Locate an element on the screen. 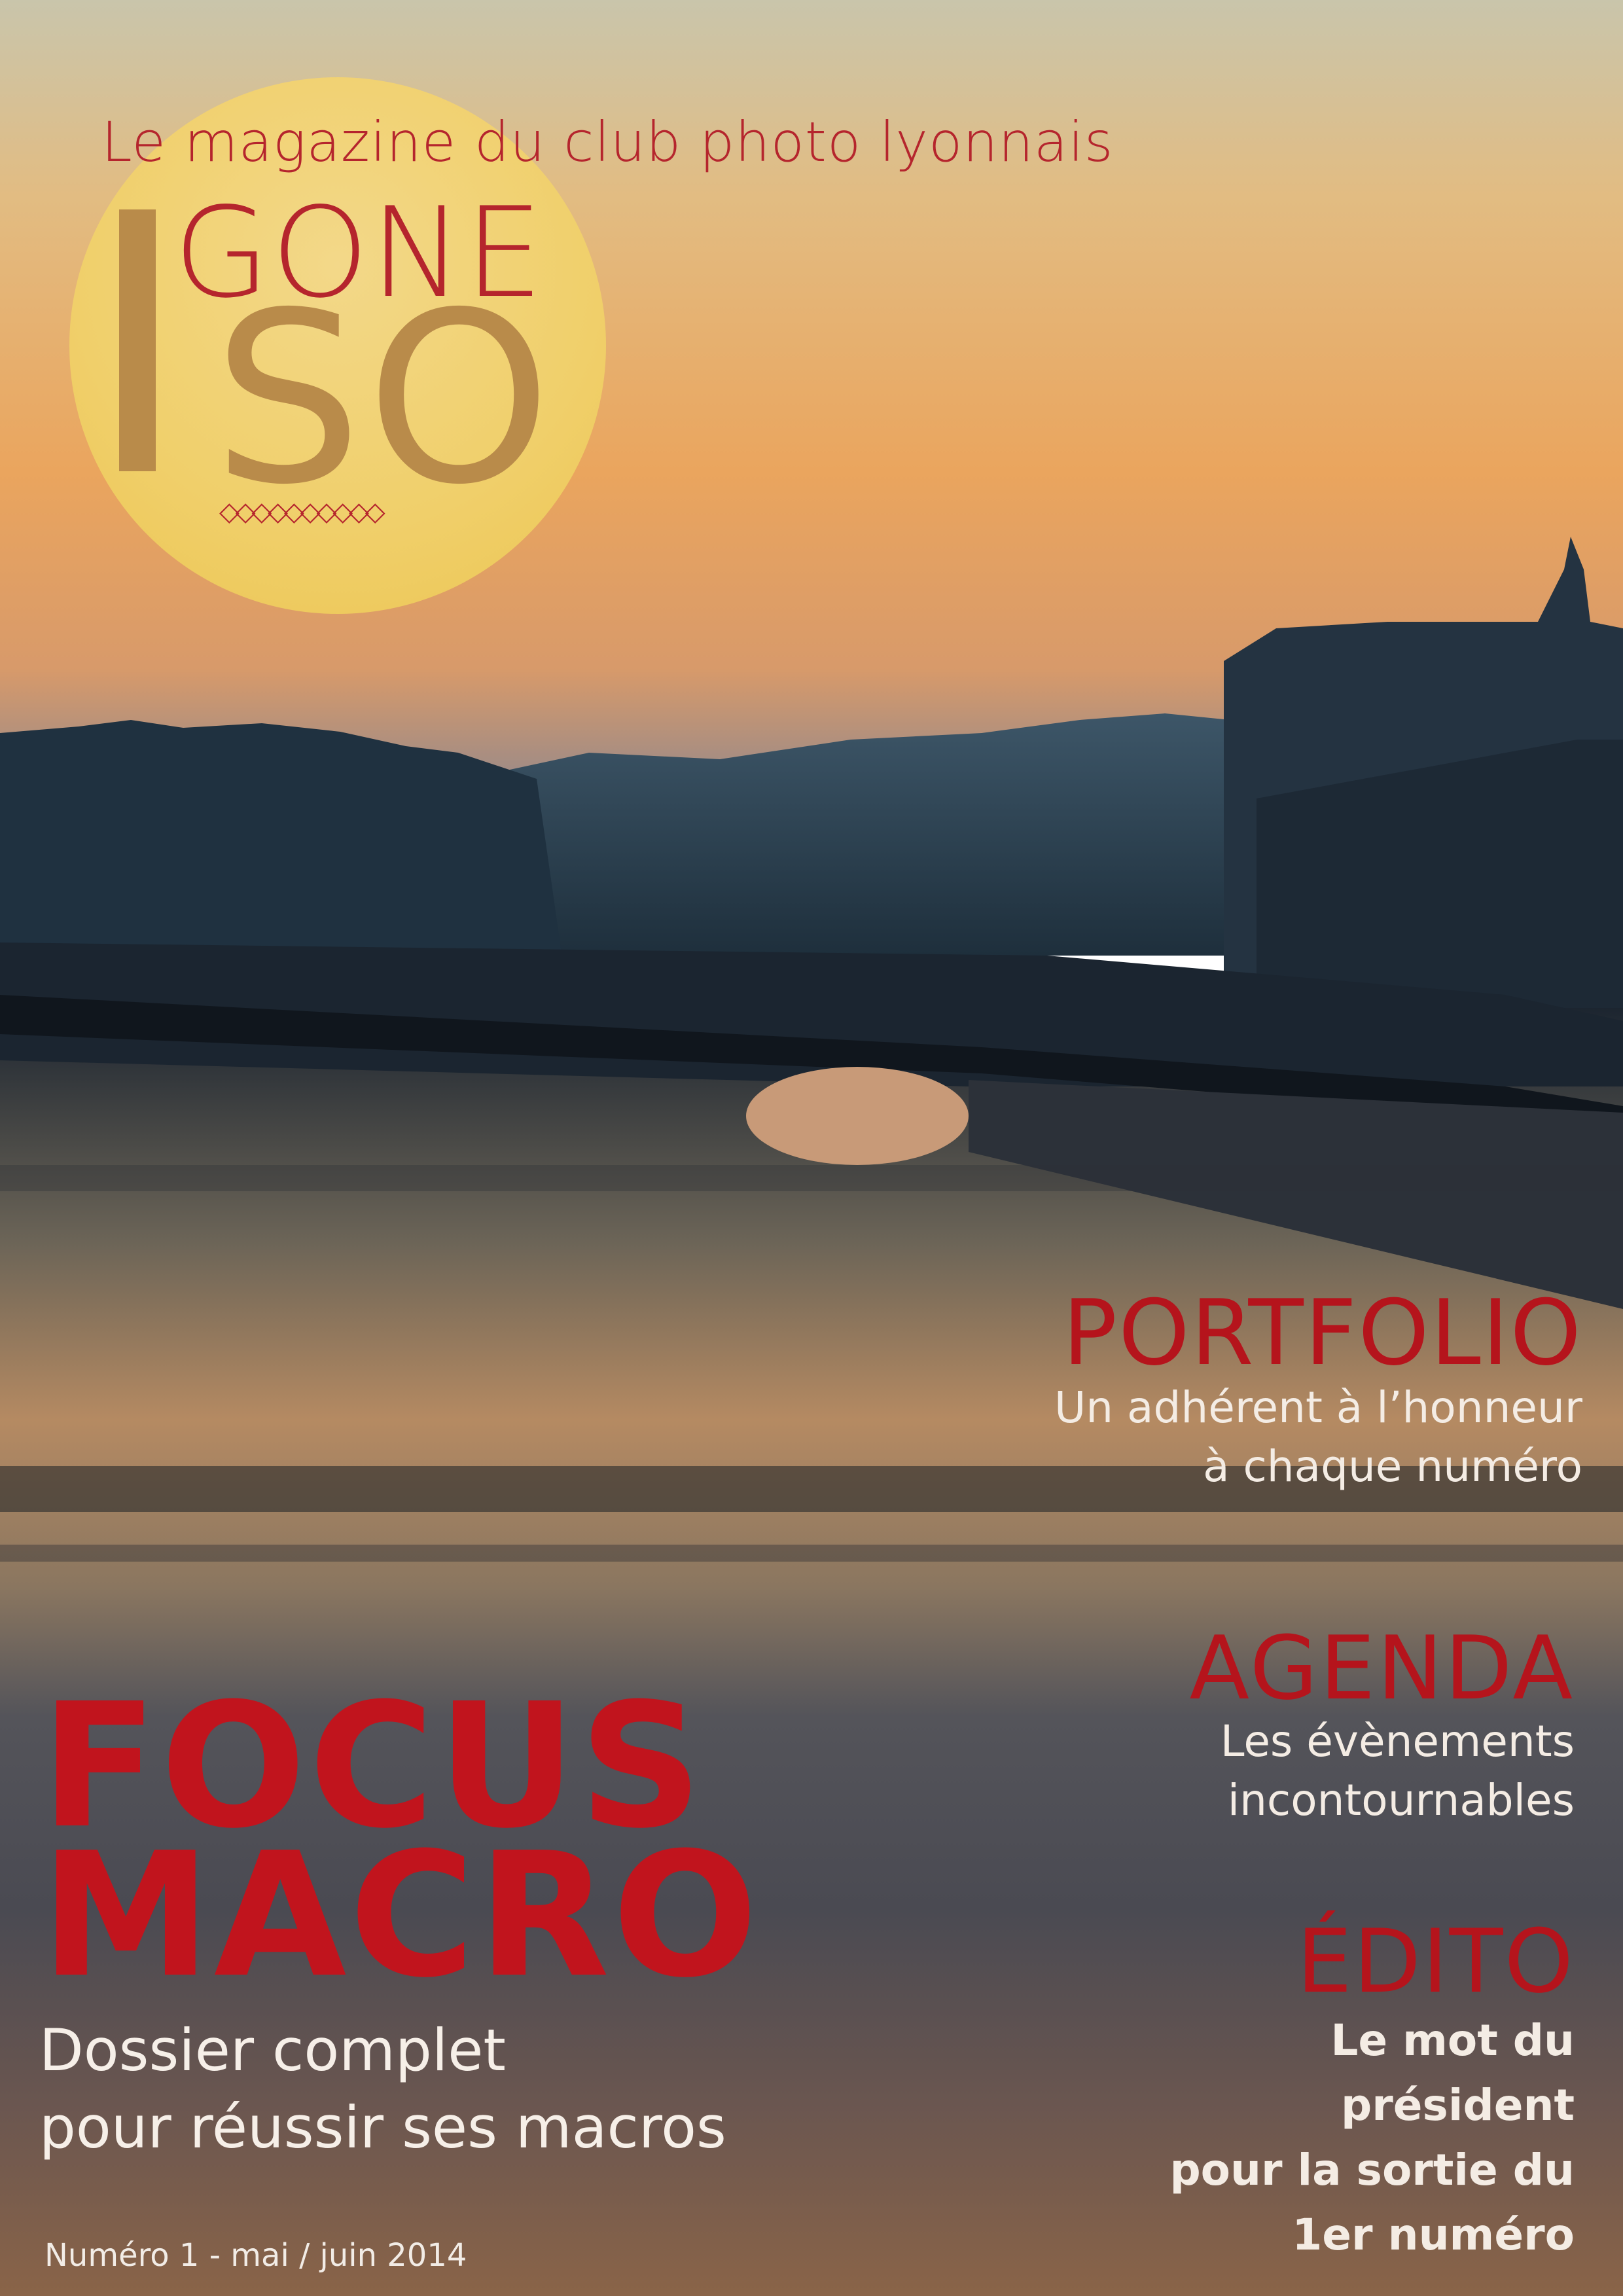 The image size is (1623, 2296). teaser-agenda-line: Les évènements is located at coordinates (1397, 1741).